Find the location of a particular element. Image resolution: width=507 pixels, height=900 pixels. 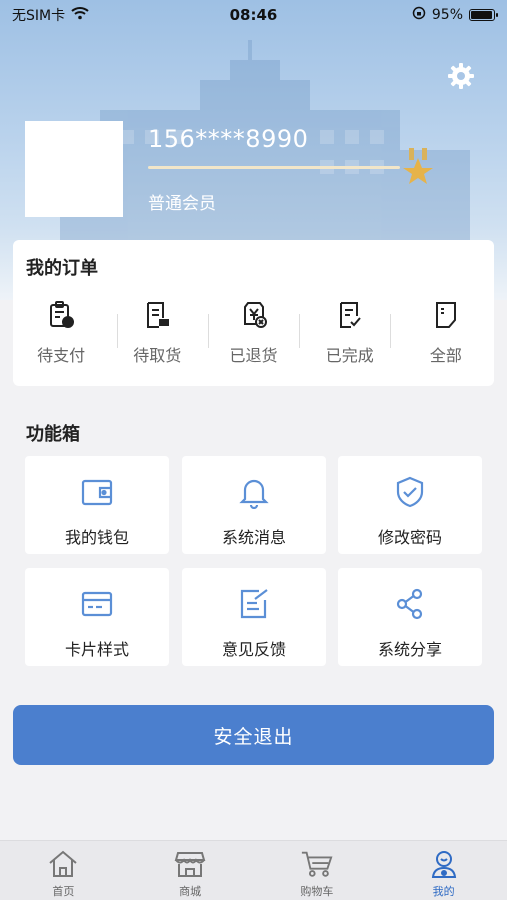

order-label: 已退货 is located at coordinates (253, 355).